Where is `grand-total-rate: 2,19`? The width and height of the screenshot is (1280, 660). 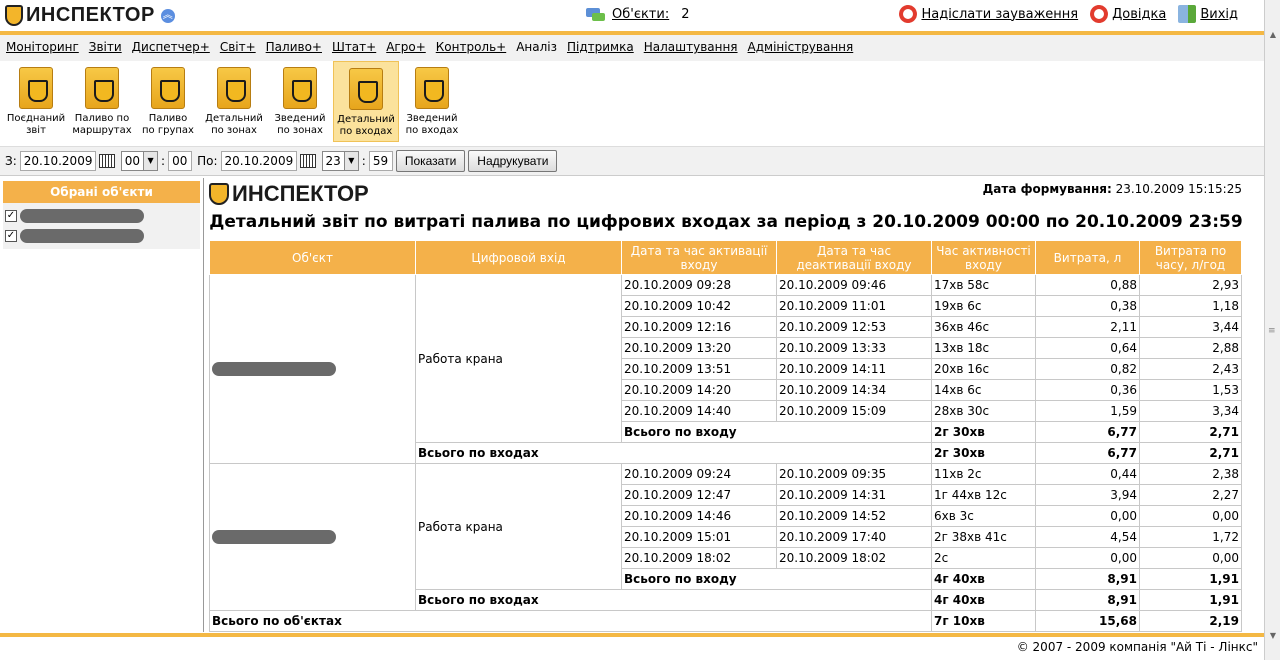 grand-total-rate: 2,19 is located at coordinates (1190, 621).